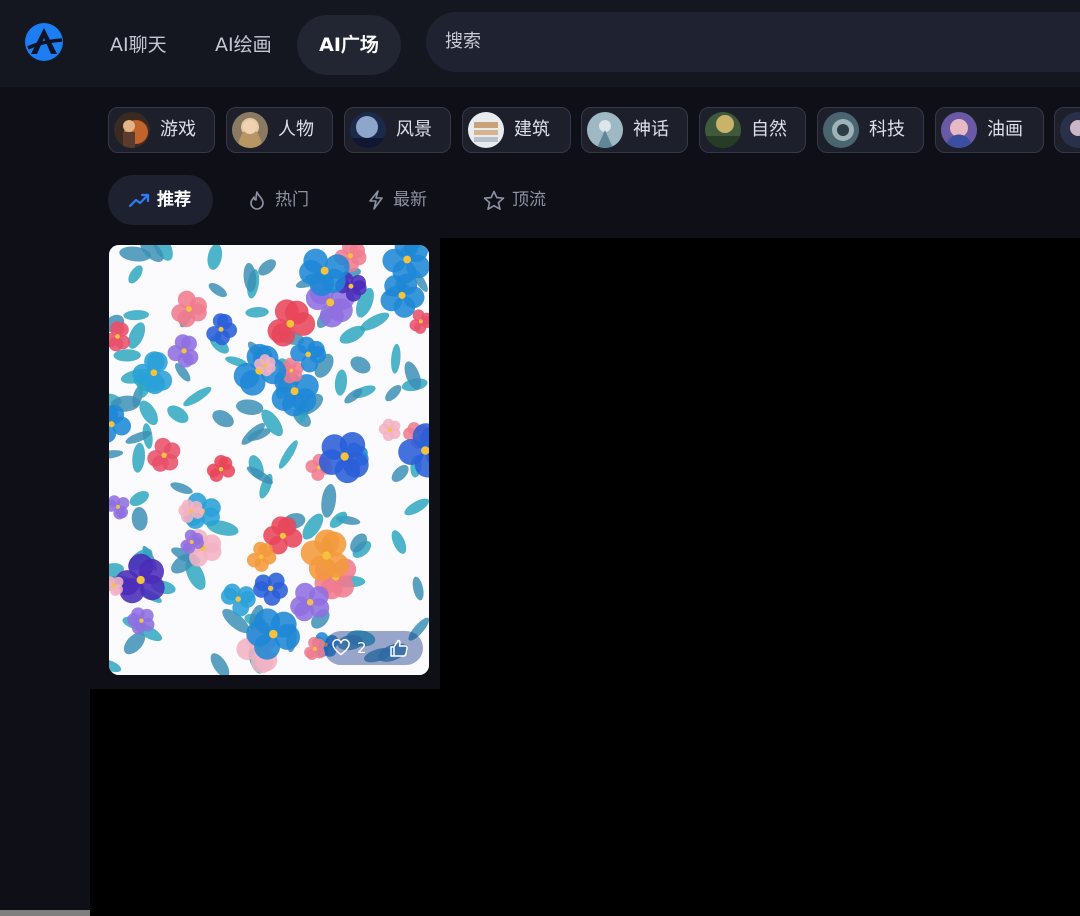 This screenshot has width=1080, height=916. What do you see at coordinates (139, 200) in the screenshot?
I see `trending-icon` at bounding box center [139, 200].